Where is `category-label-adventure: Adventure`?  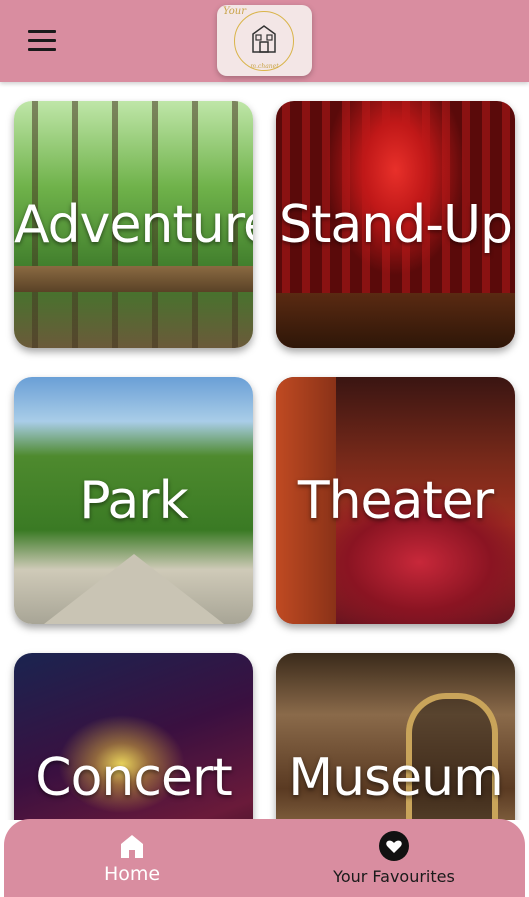
category-label-adventure: Adventure is located at coordinates (133, 224).